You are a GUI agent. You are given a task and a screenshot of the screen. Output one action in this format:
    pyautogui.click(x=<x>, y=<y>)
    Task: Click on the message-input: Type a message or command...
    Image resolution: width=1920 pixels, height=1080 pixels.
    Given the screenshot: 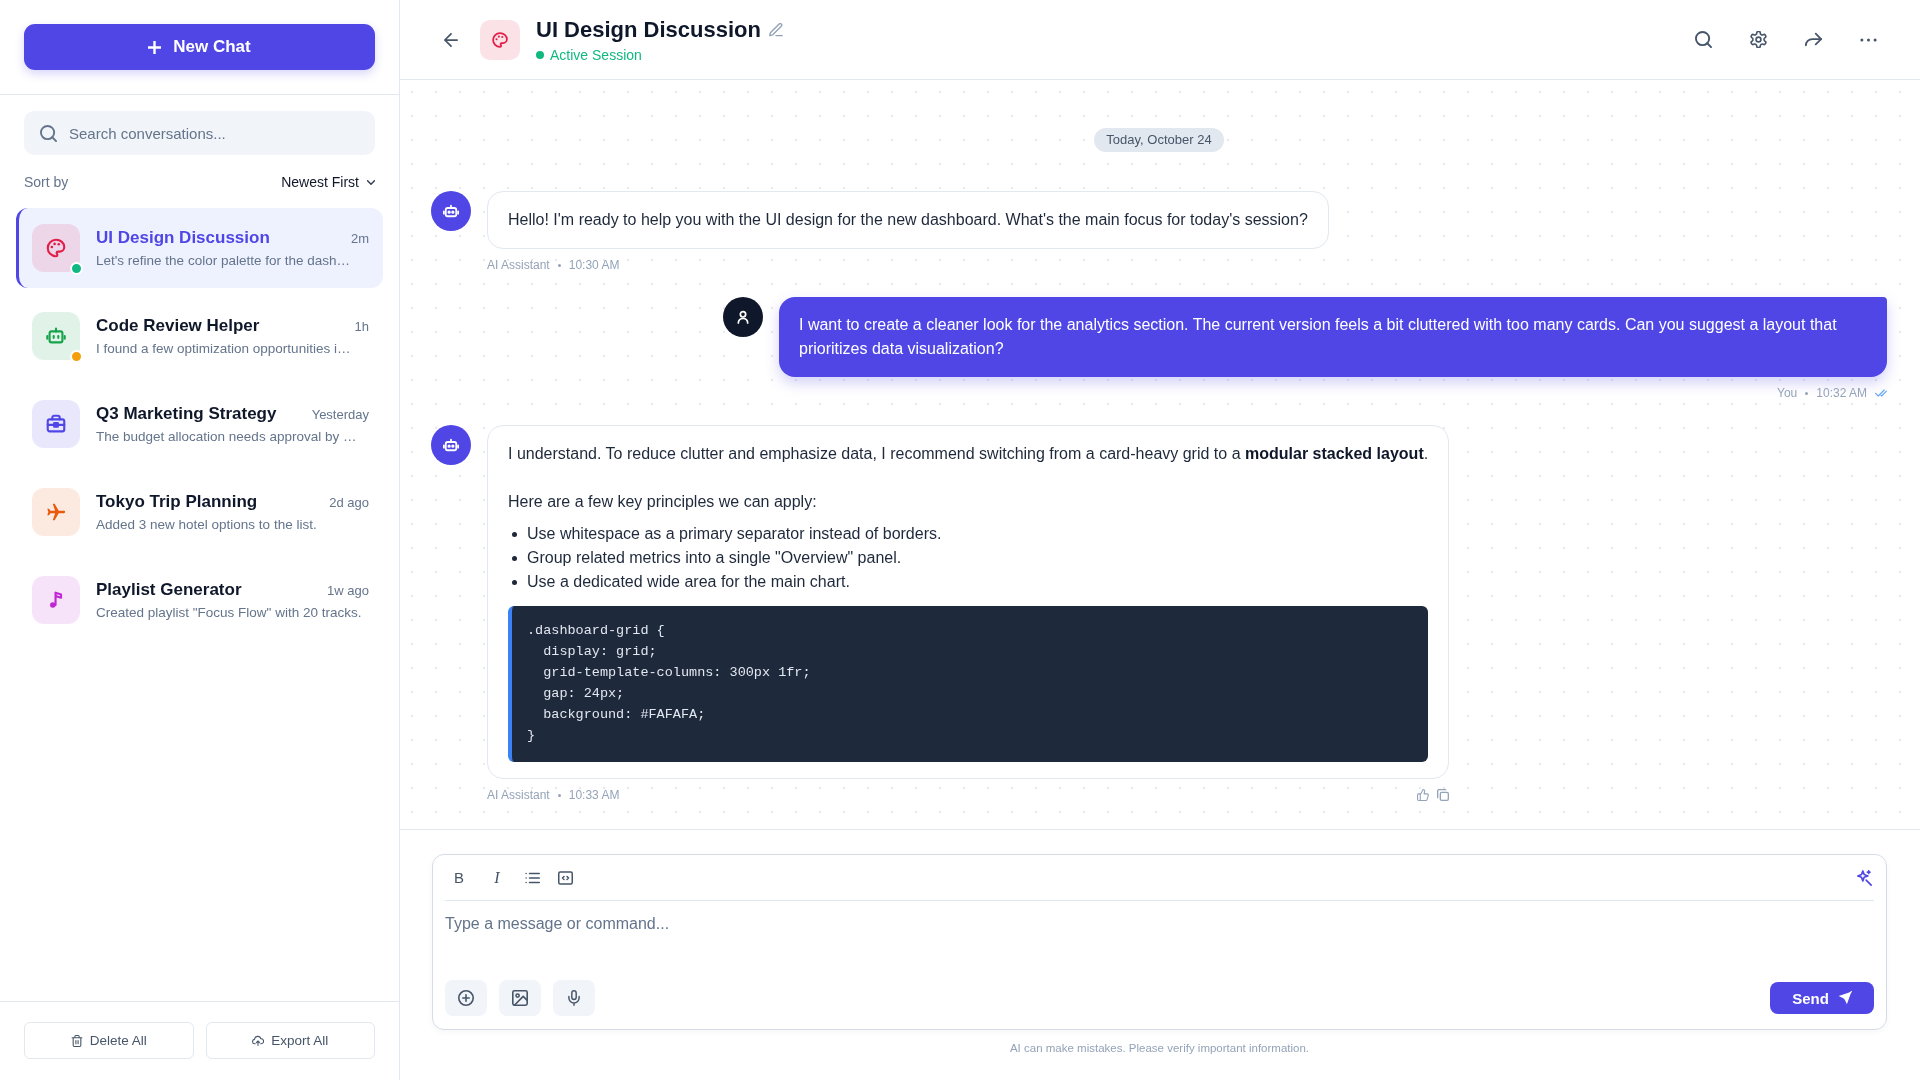 What is the action you would take?
    pyautogui.click(x=1159, y=940)
    